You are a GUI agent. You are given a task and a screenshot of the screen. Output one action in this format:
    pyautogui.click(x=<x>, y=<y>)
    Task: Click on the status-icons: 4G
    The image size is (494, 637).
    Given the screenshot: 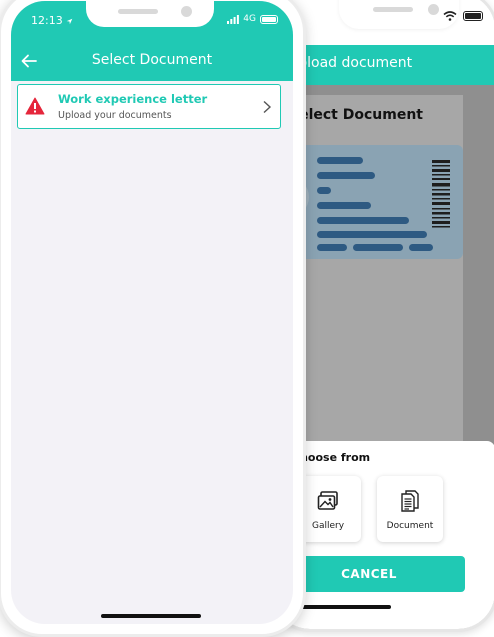 What is the action you would take?
    pyautogui.click(x=252, y=19)
    